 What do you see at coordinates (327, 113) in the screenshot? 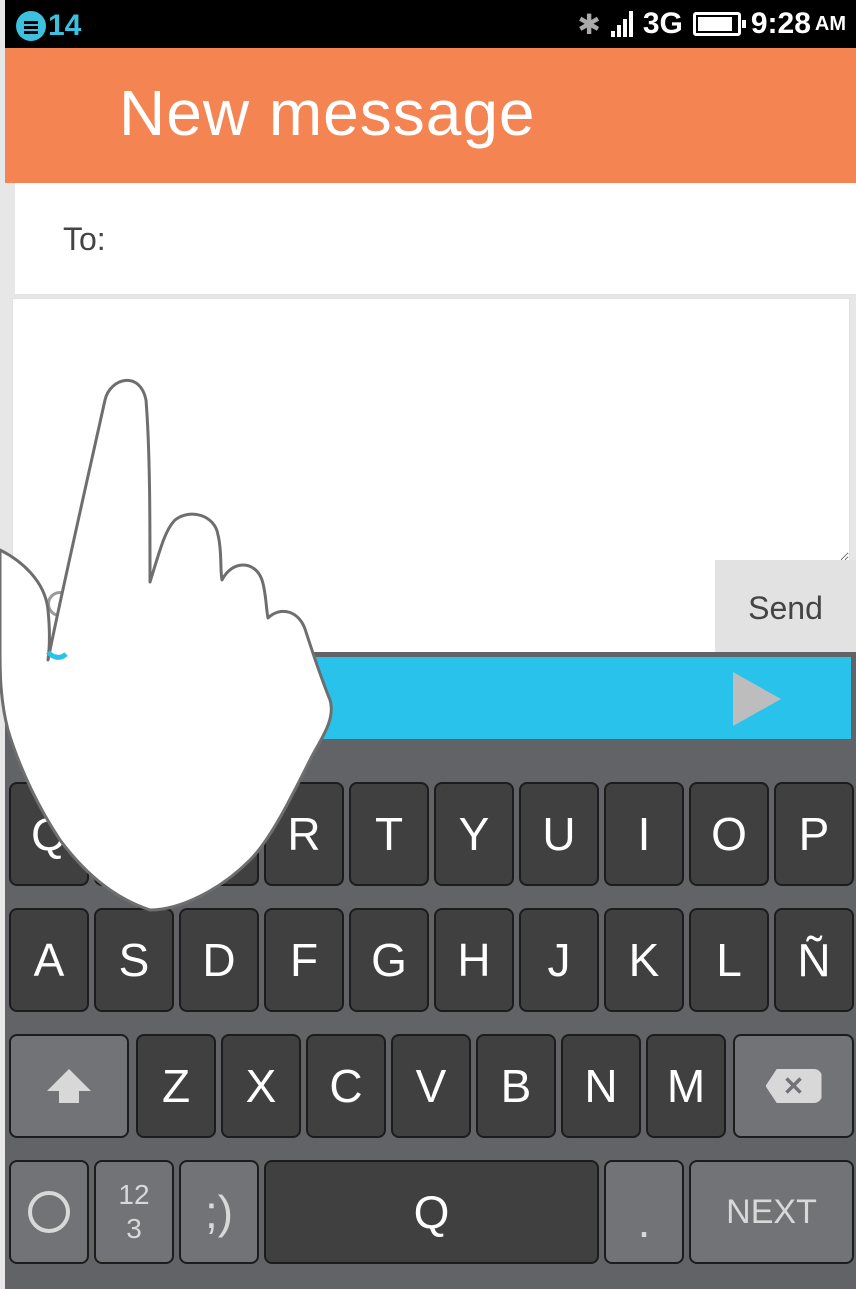
I see `page-title: New message` at bounding box center [327, 113].